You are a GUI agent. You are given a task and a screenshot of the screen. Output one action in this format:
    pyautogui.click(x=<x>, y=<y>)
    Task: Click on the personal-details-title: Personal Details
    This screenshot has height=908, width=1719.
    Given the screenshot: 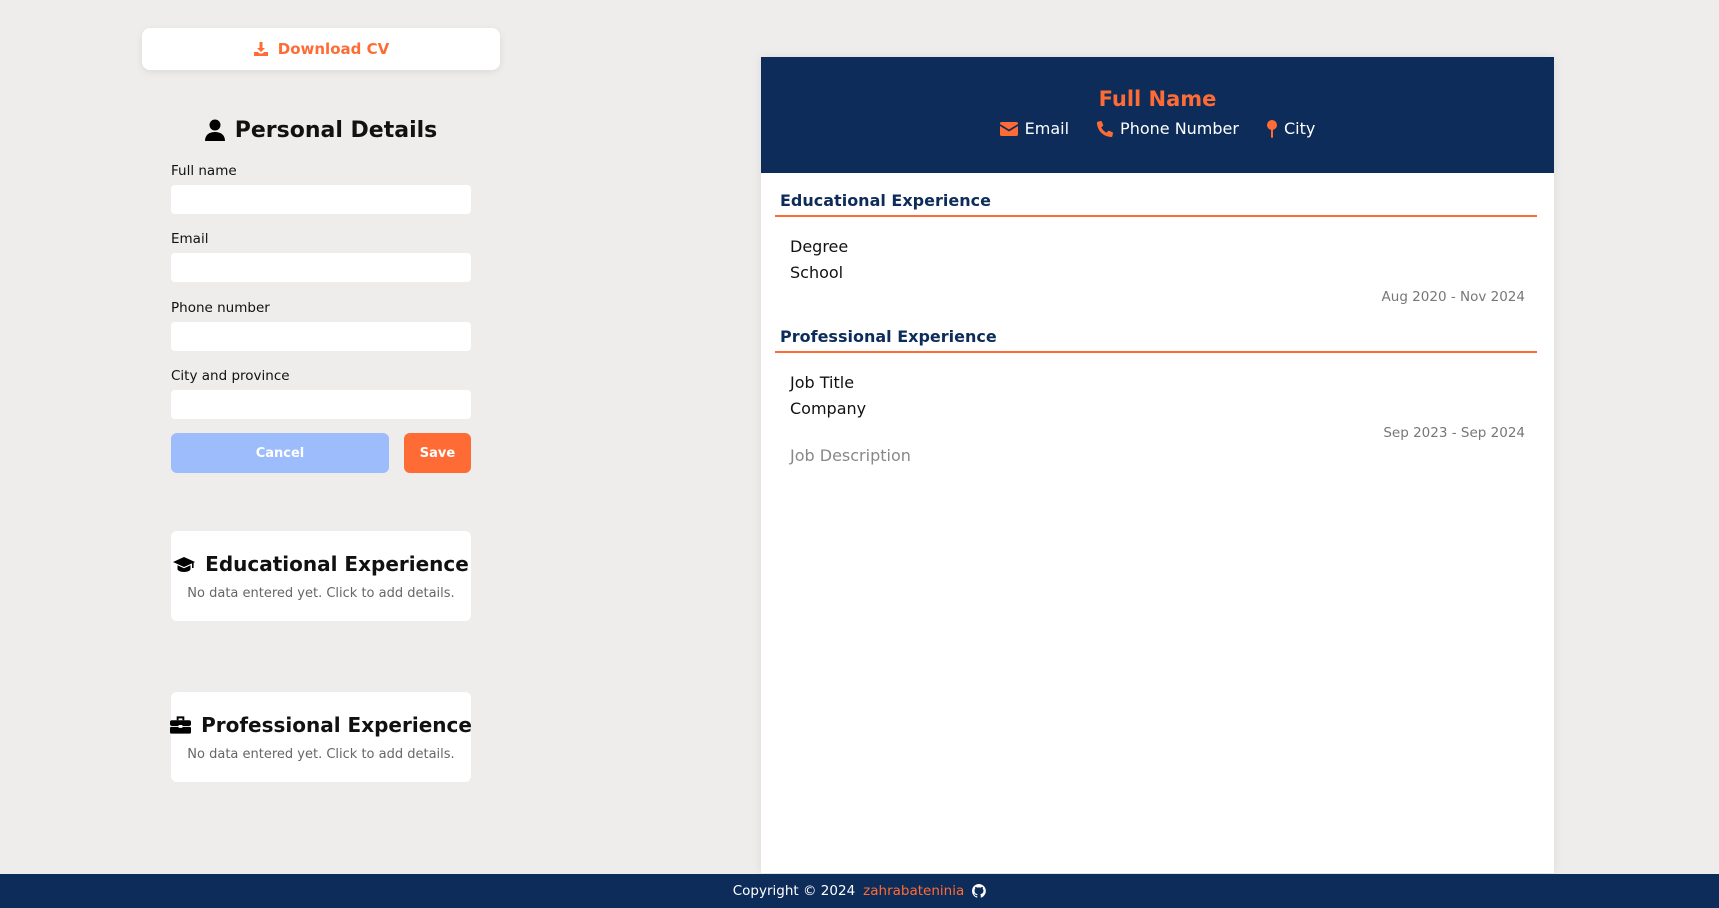 What is the action you would take?
    pyautogui.click(x=336, y=130)
    